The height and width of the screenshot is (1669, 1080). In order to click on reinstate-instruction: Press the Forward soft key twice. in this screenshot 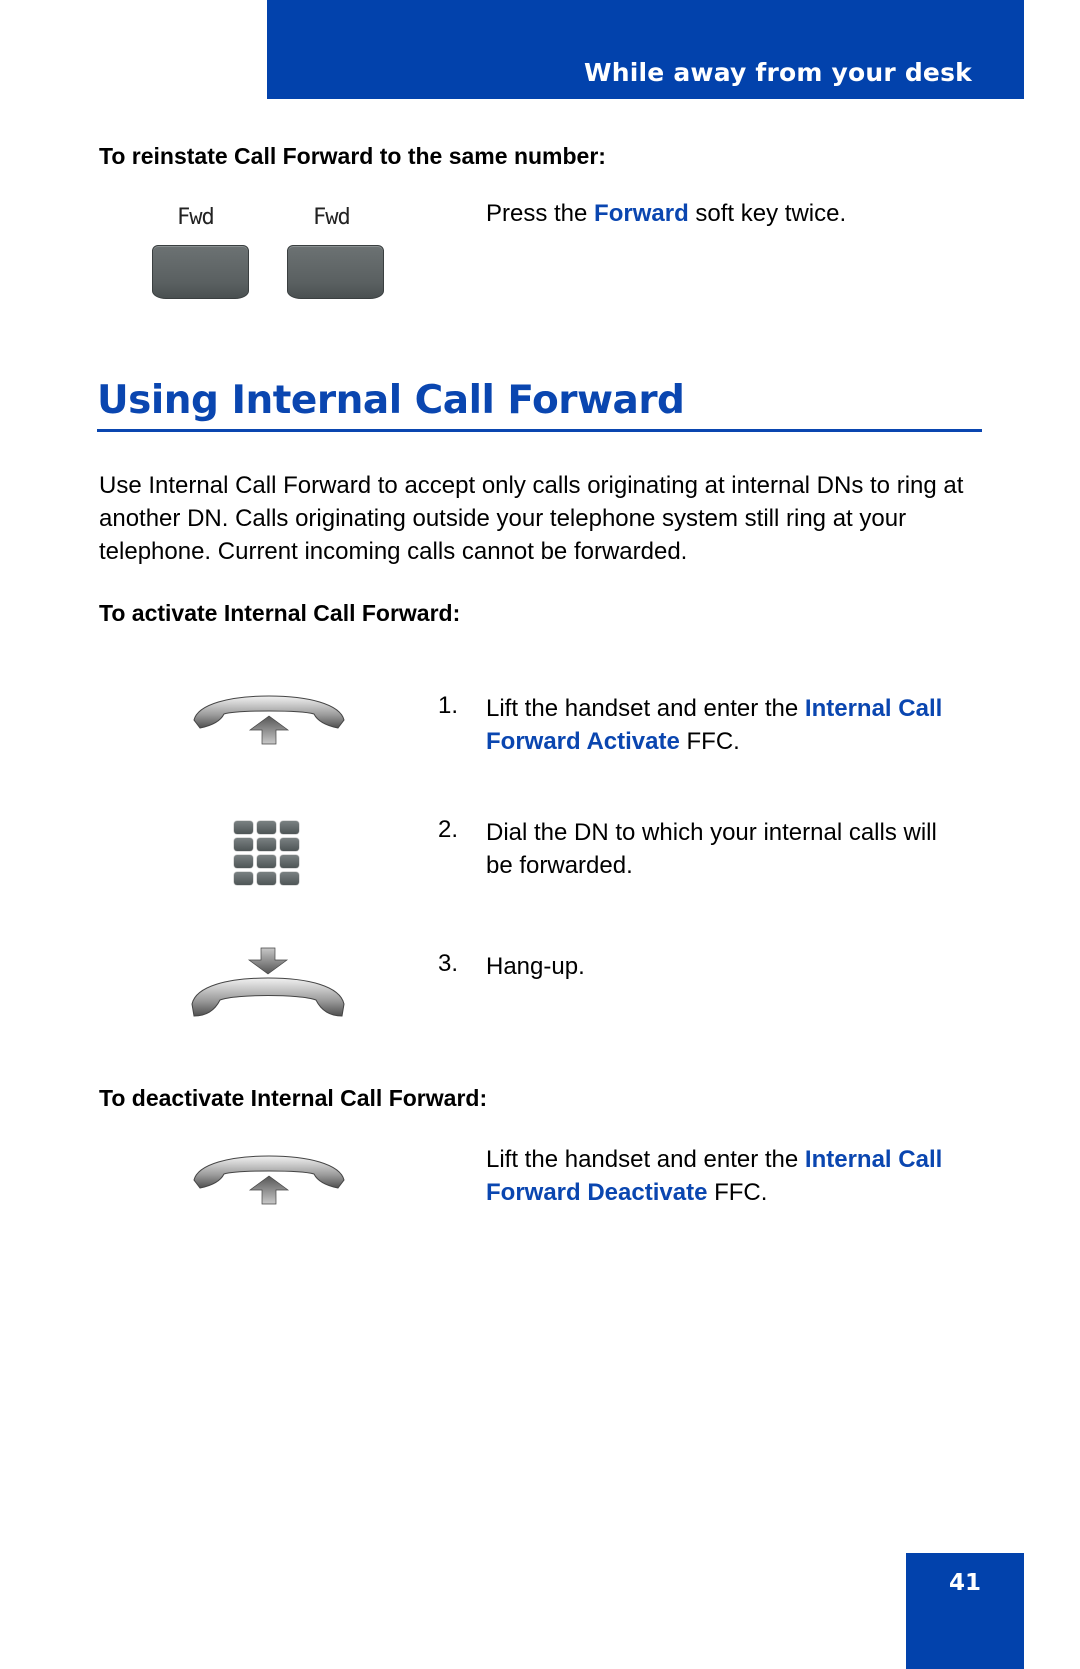, I will do `click(666, 213)`.